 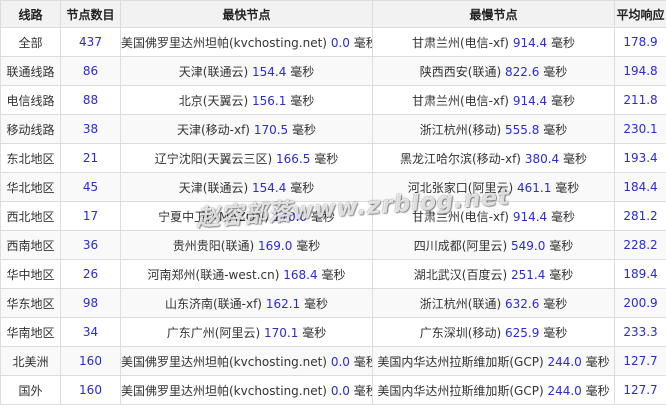 I want to click on header-slowest: 最慢节点, so click(x=493, y=14).